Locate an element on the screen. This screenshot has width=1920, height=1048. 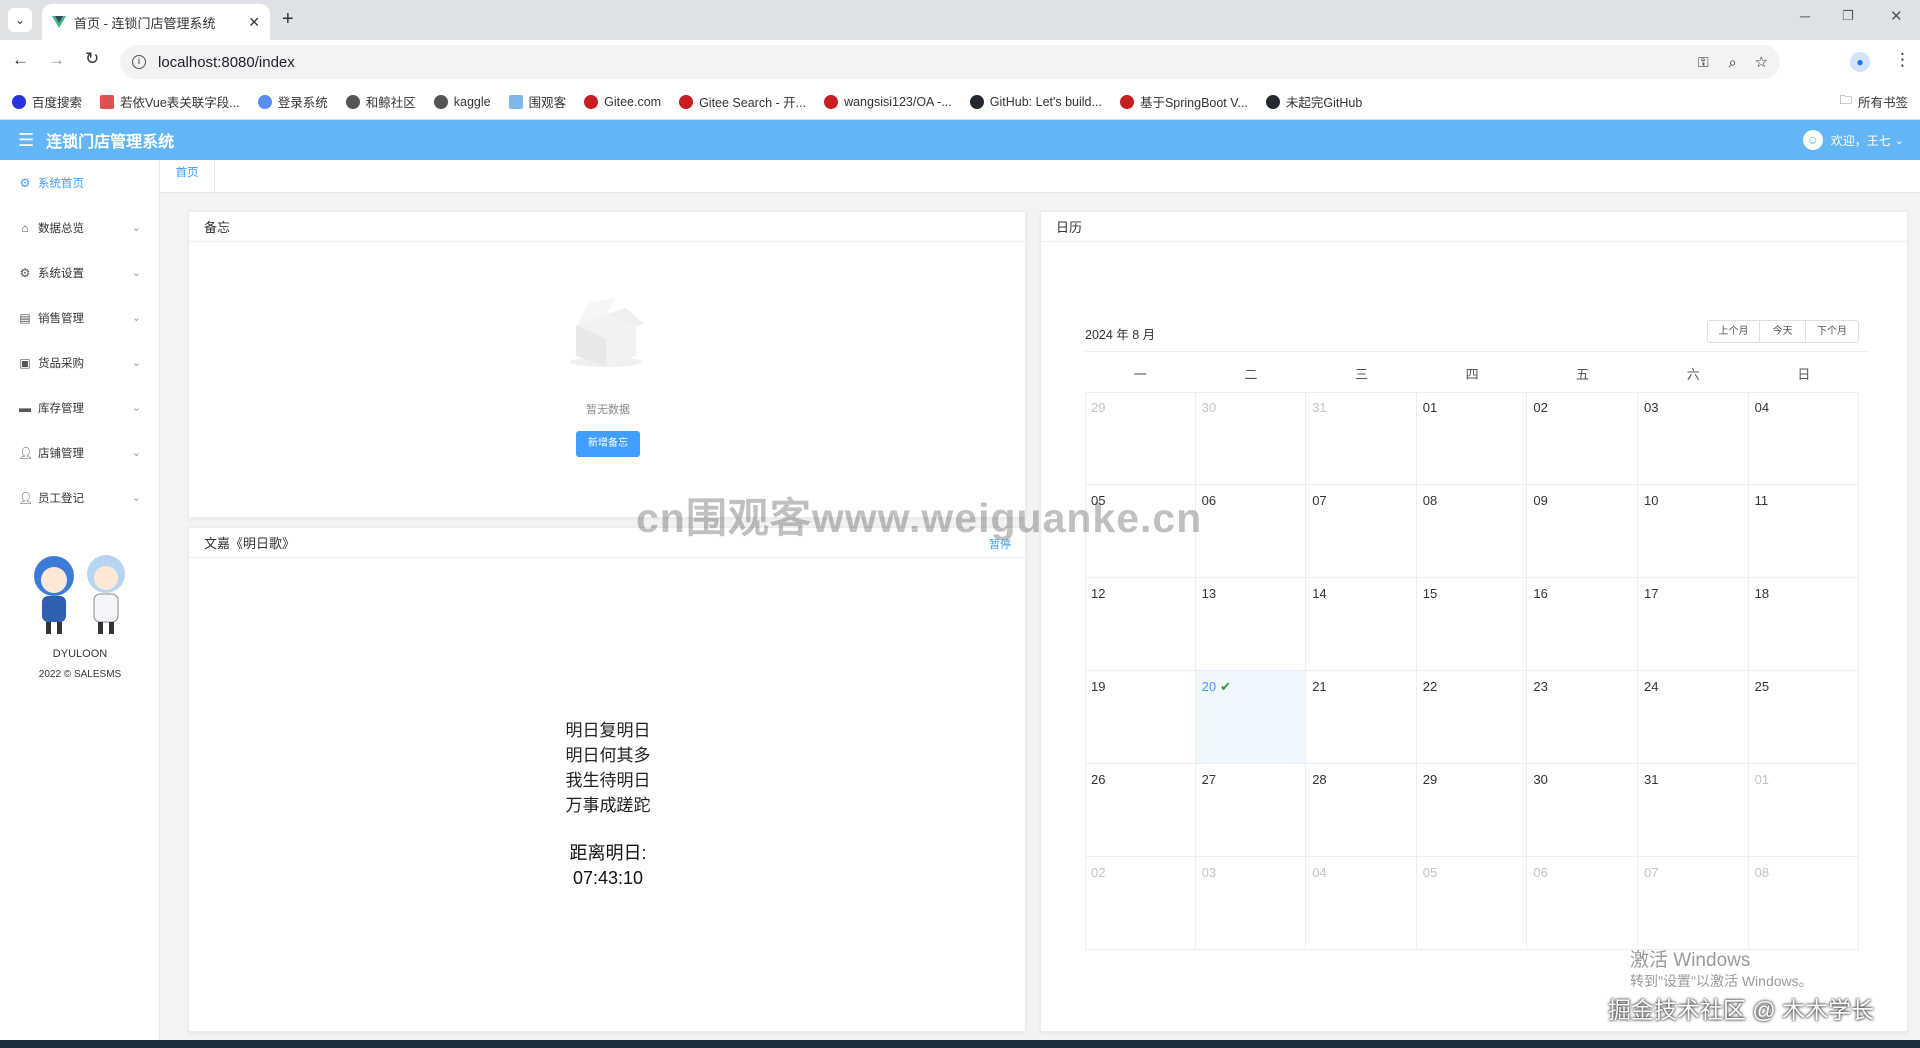
new-tab-button: + is located at coordinates (288, 19).